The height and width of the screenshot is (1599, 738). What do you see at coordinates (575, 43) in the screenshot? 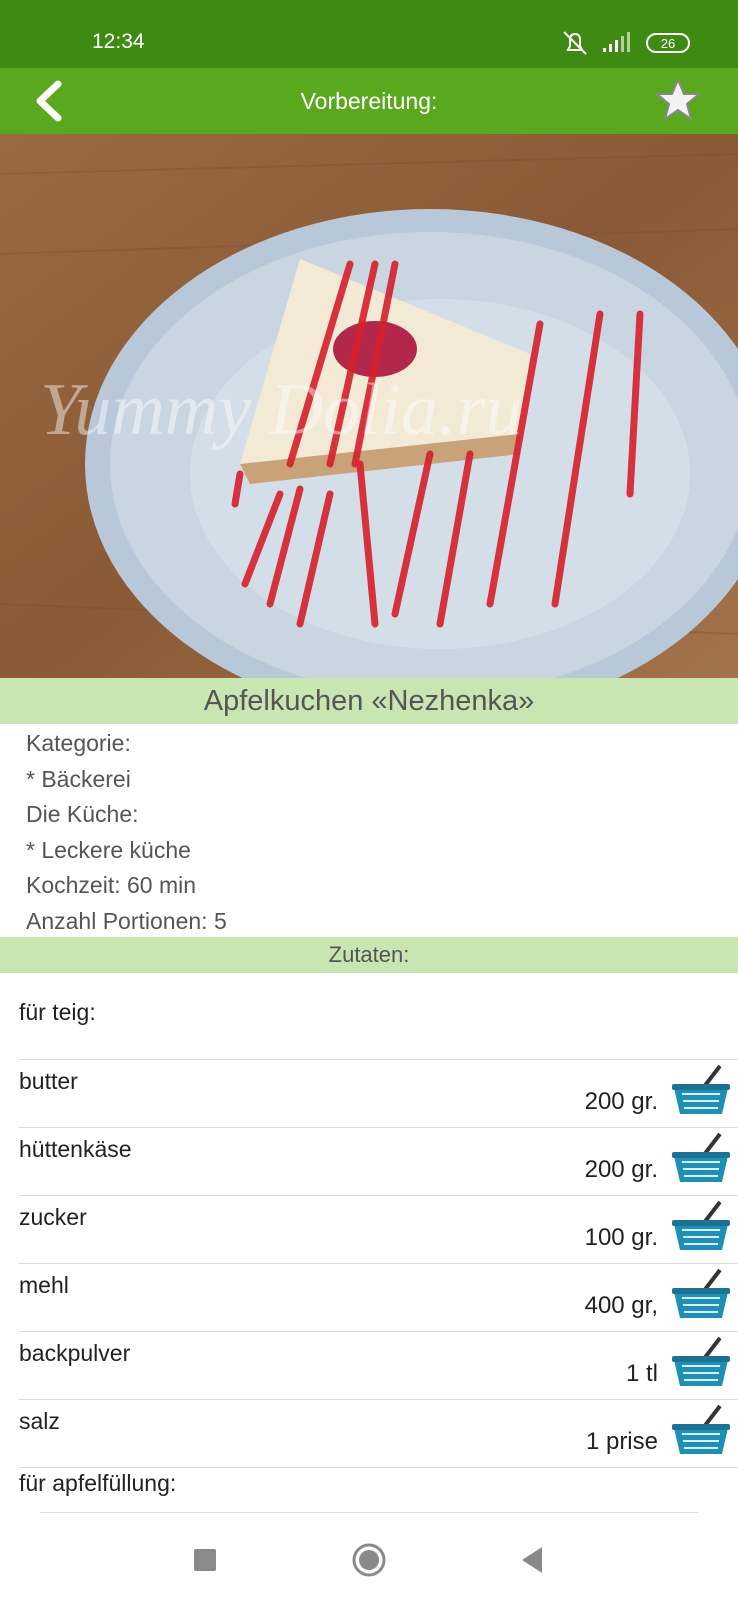
I see `mute-icon` at bounding box center [575, 43].